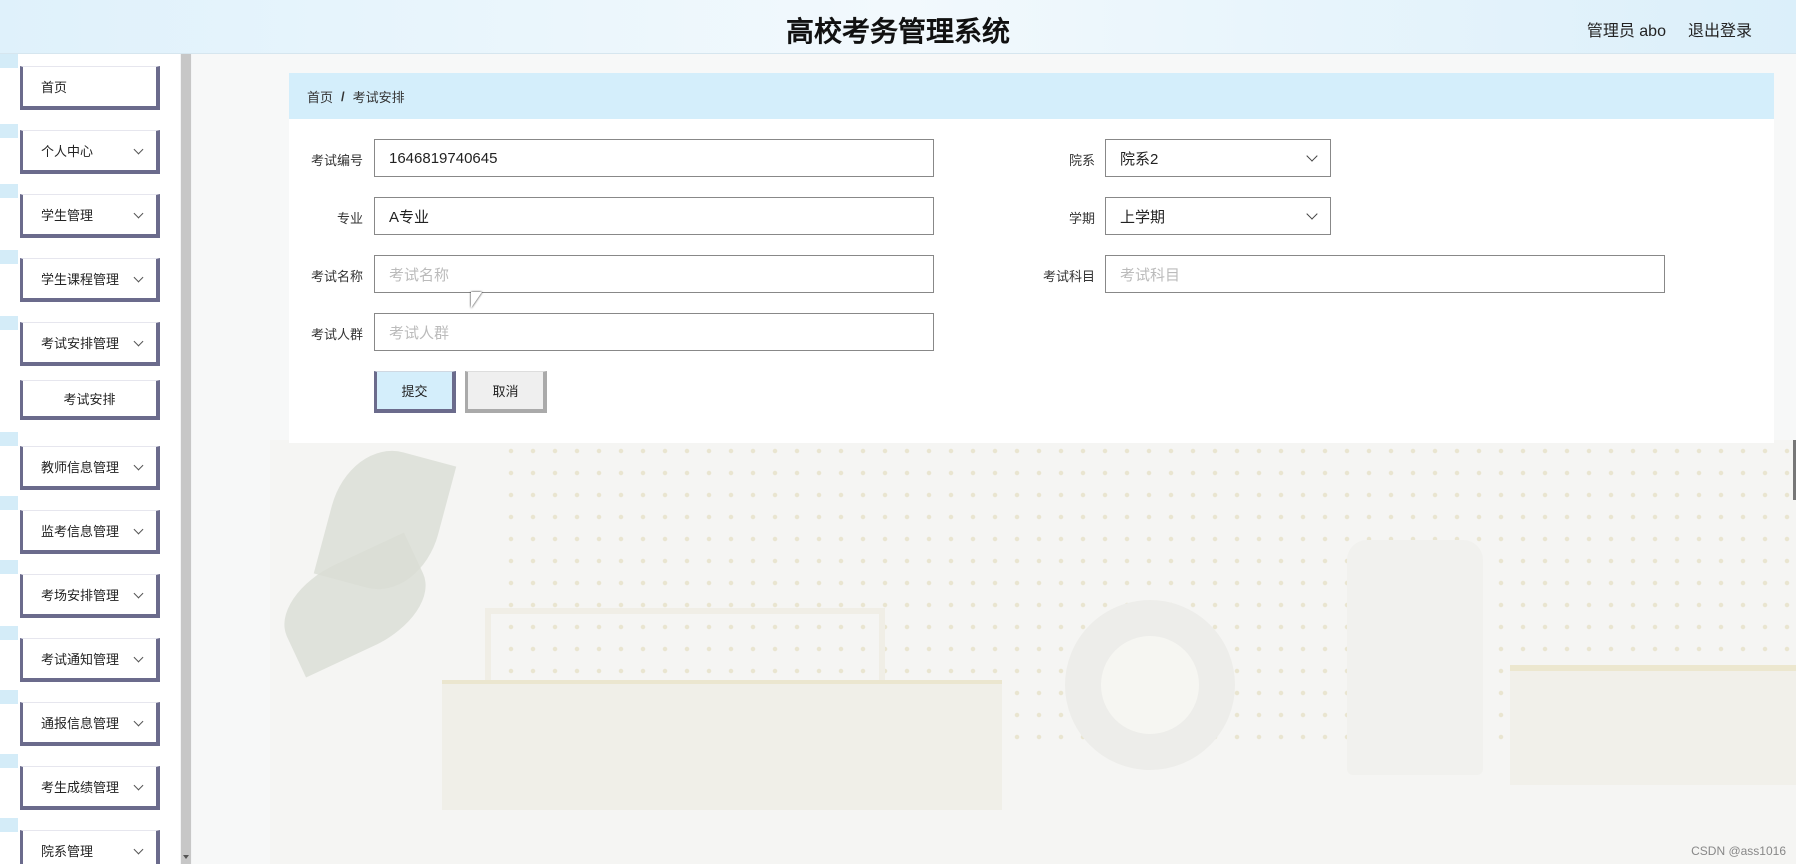 The width and height of the screenshot is (1796, 864). I want to click on sidebar-item-exam-arrangement-management: 考试安排管理, so click(90, 344).